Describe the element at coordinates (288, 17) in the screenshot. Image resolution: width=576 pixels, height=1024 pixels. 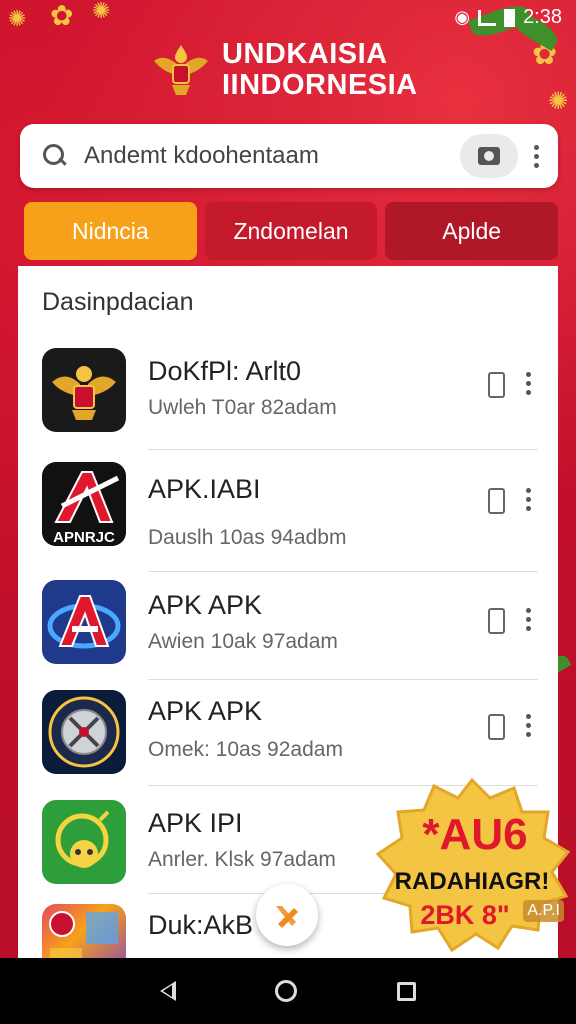
I see `status-bar: ◉ 2:38` at that location.